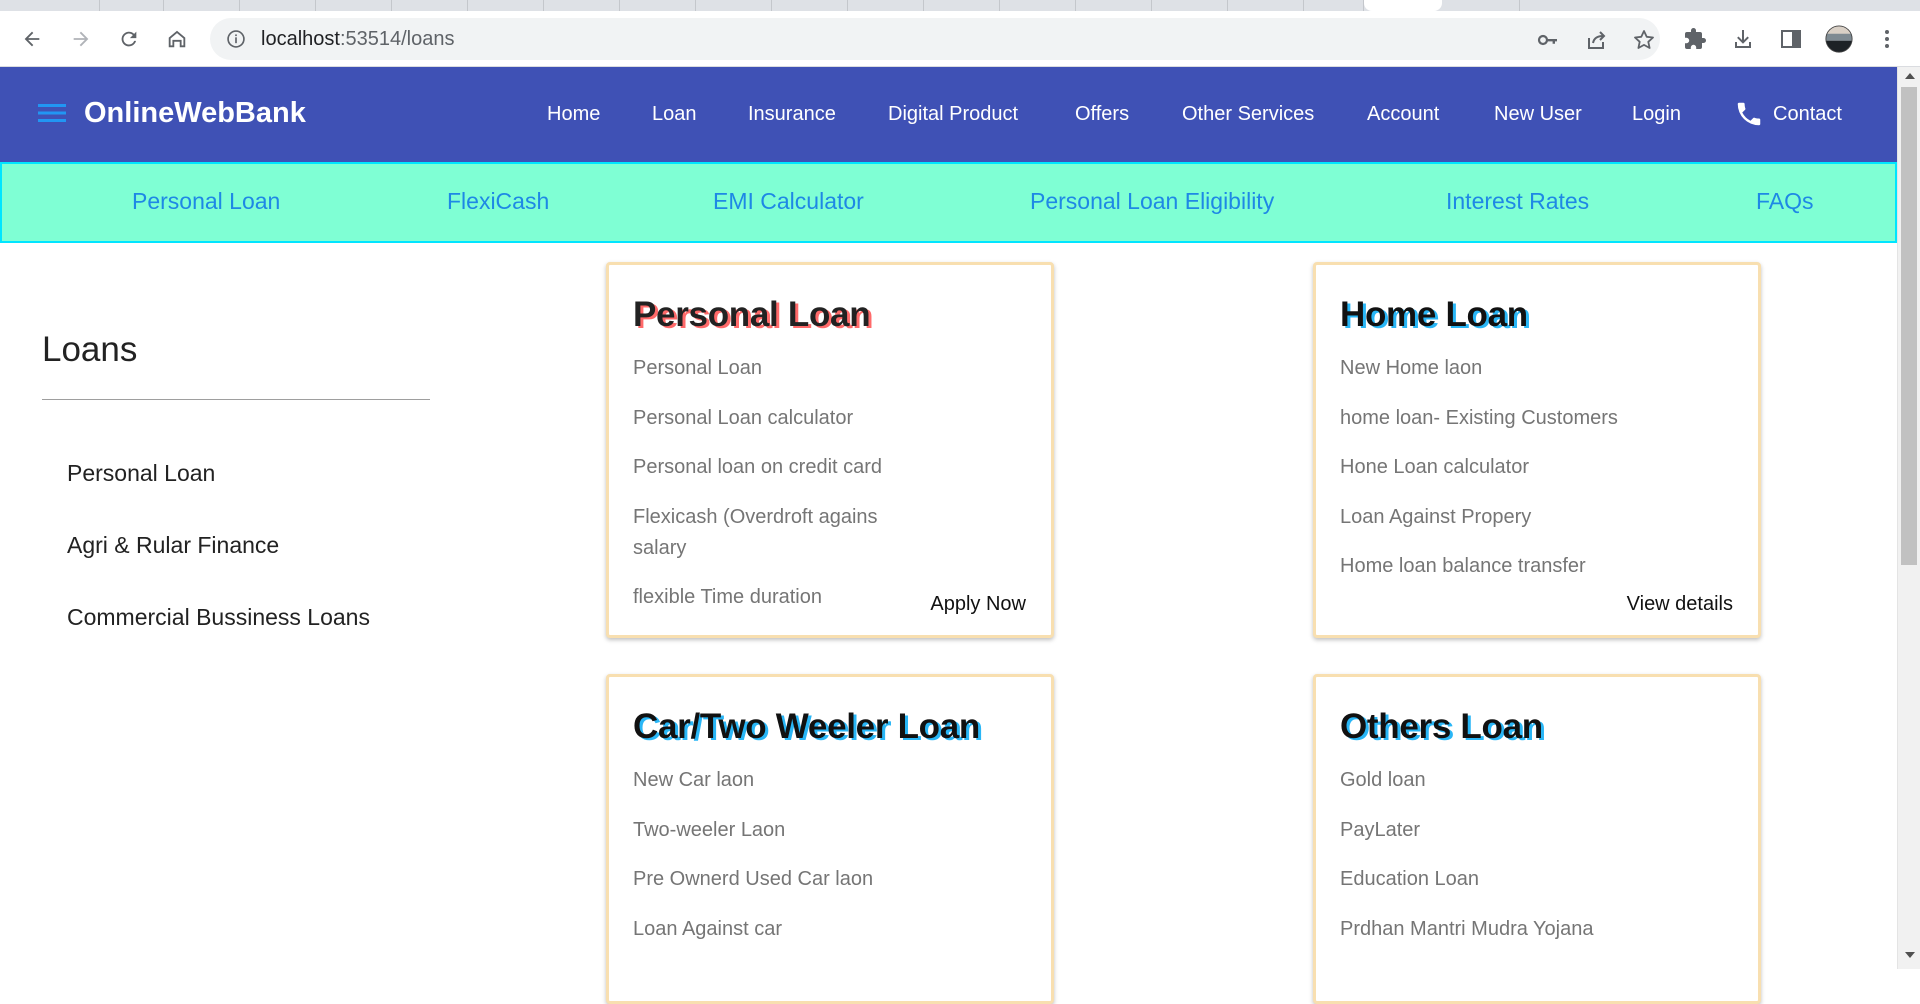 The width and height of the screenshot is (1920, 1004). What do you see at coordinates (1540, 418) in the screenshot?
I see `list-item: home loan- Existing Customers` at bounding box center [1540, 418].